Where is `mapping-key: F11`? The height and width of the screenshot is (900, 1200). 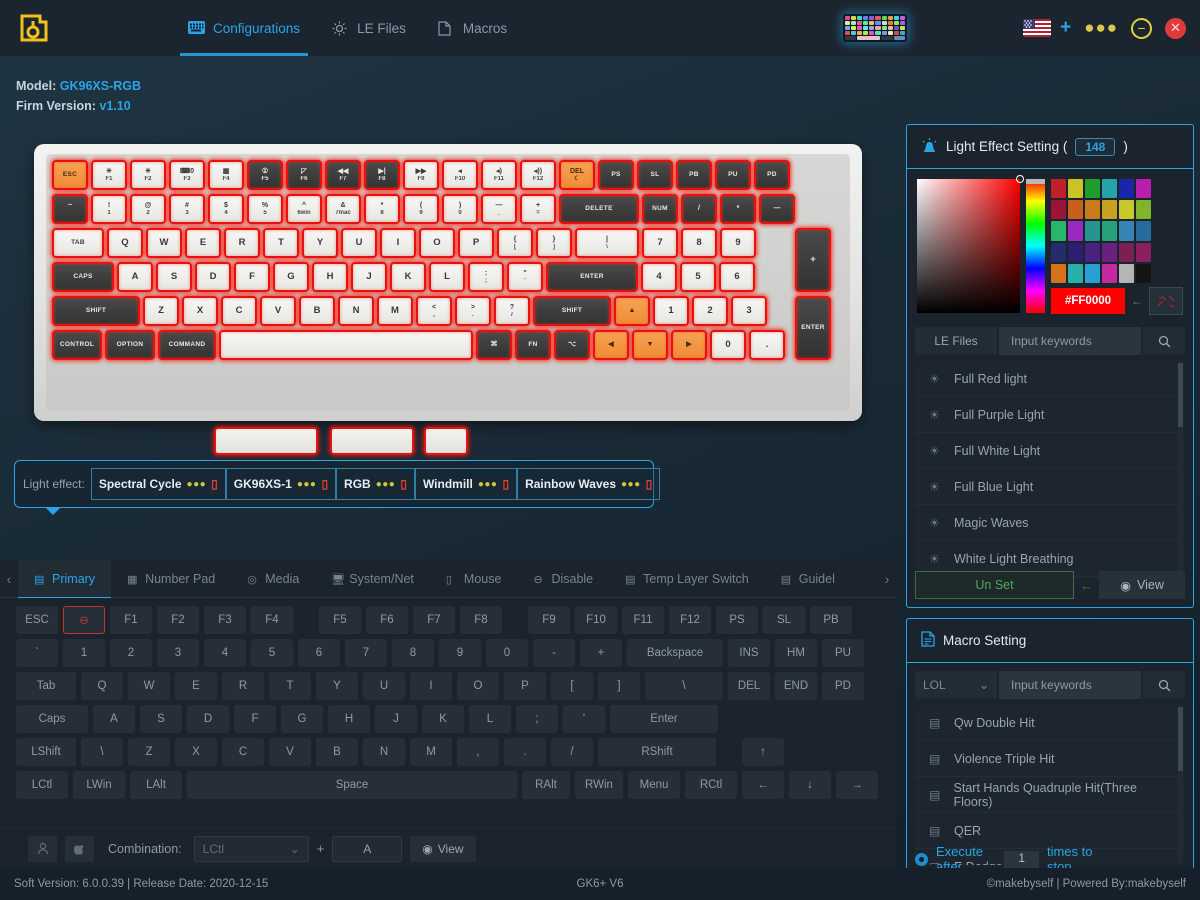 mapping-key: F11 is located at coordinates (643, 620).